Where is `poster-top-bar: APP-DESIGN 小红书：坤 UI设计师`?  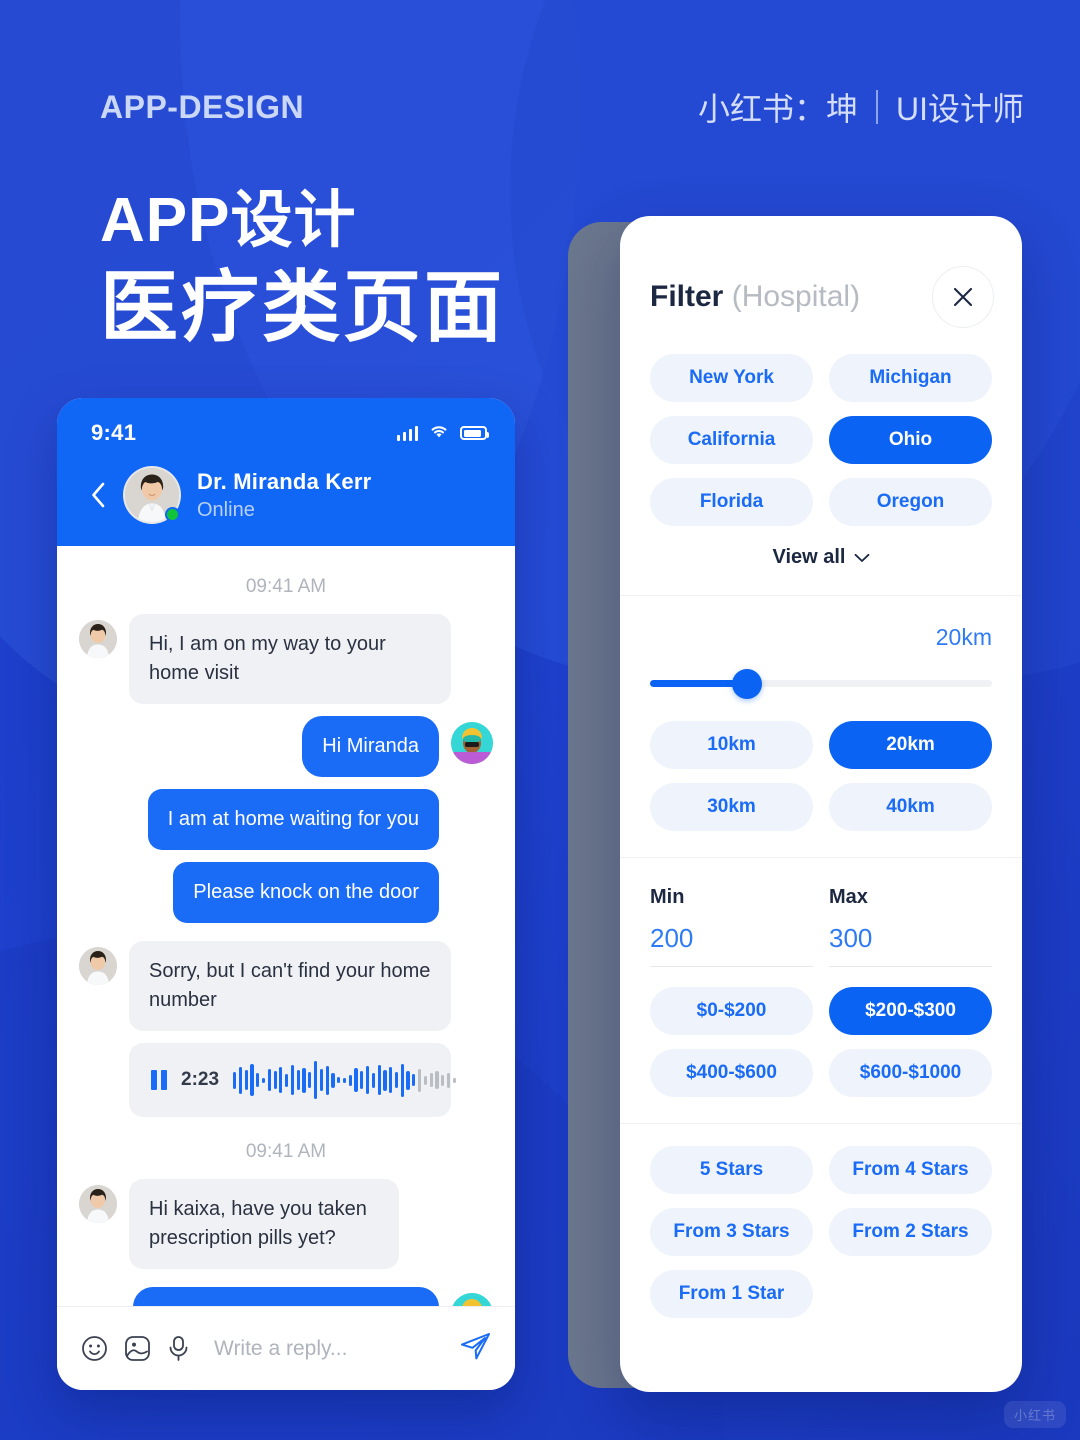
poster-top-bar: APP-DESIGN 小红书：坤 UI设计师 is located at coordinates (540, 107).